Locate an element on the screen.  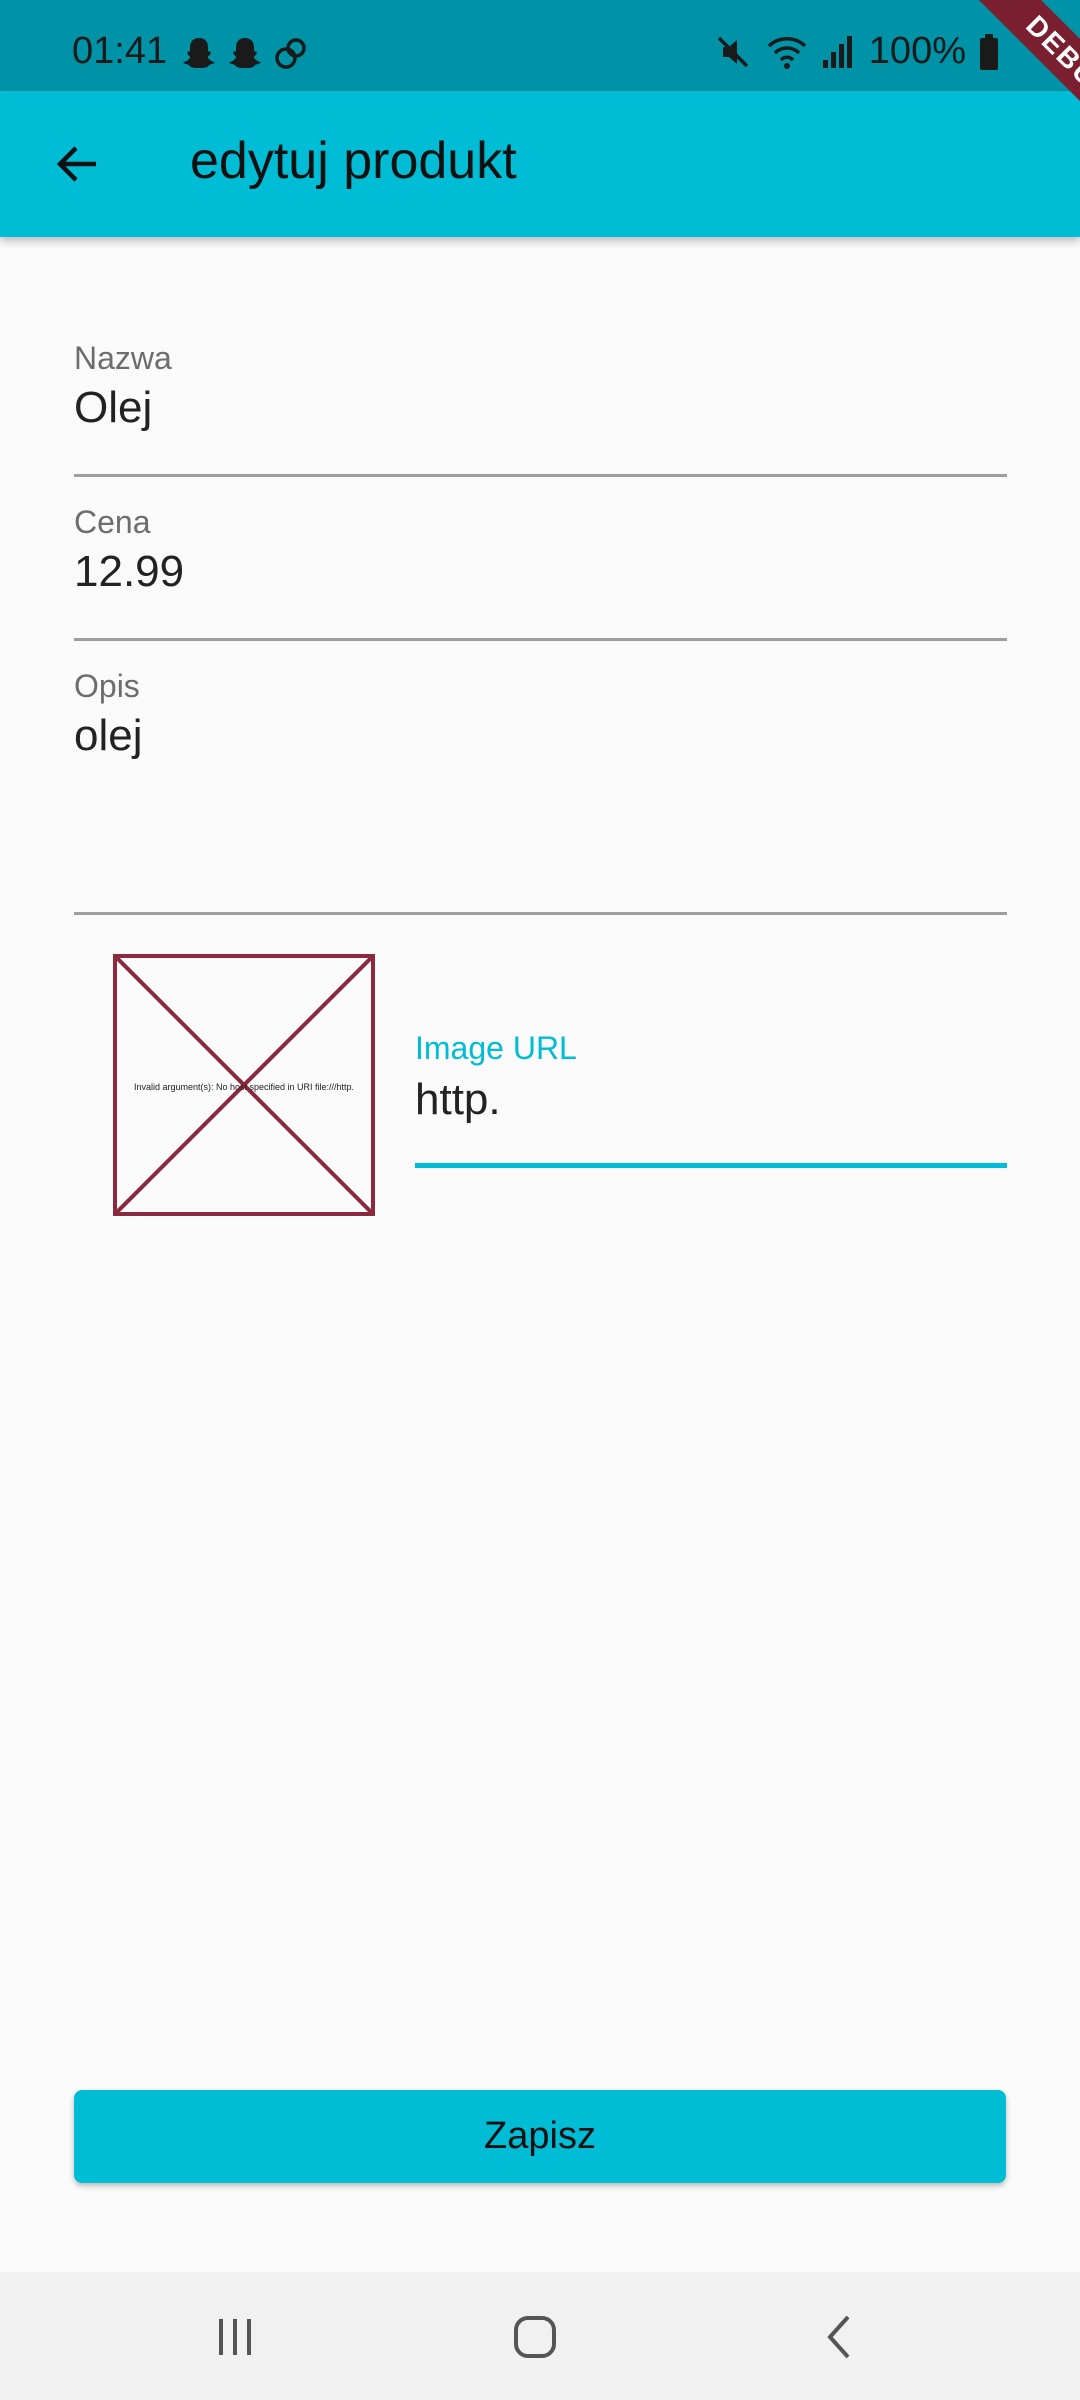
name-field-value: Olej is located at coordinates (540, 408).